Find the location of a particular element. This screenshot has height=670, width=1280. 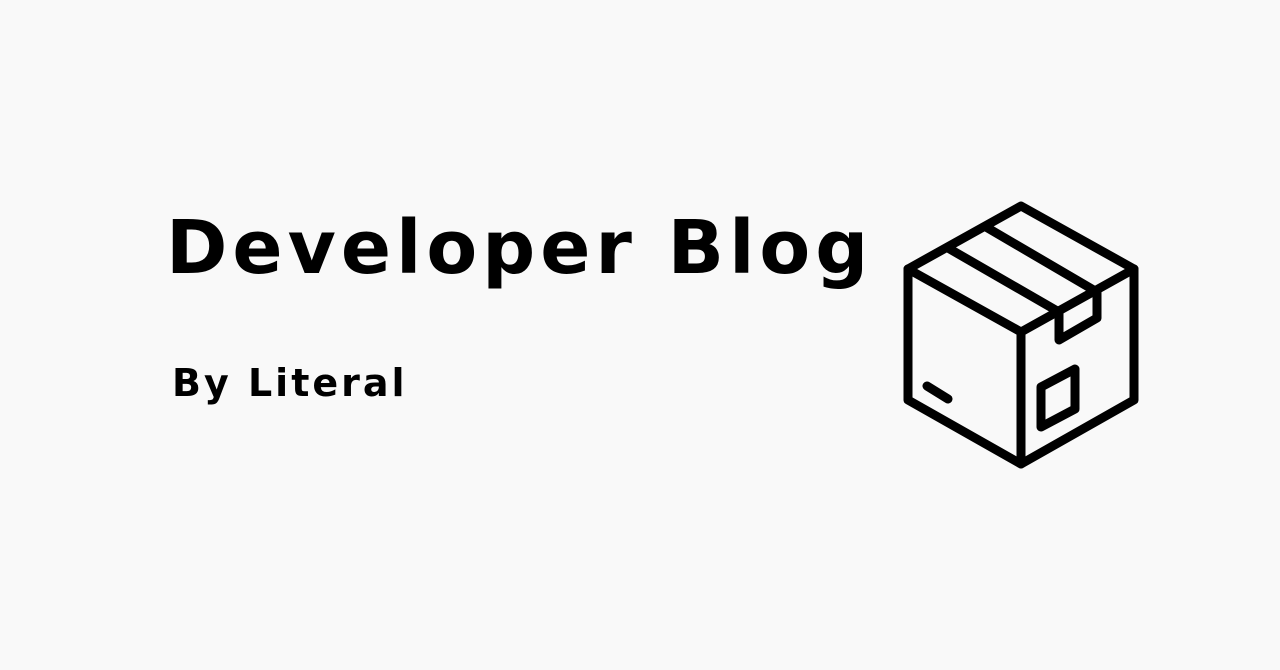

blog-title: Developer Blog is located at coordinates (520, 248).